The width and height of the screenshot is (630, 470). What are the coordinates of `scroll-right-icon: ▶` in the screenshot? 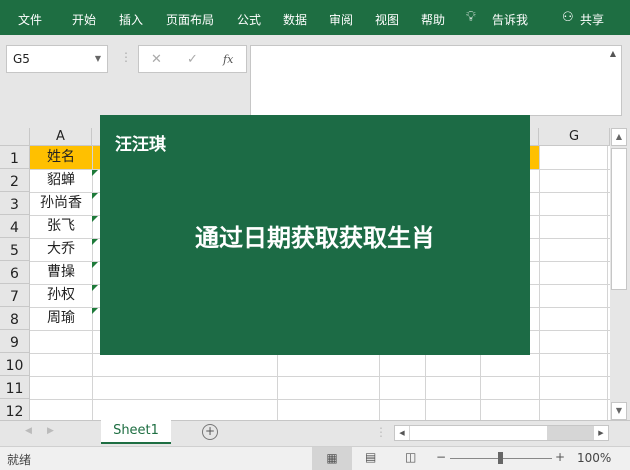 It's located at (601, 433).